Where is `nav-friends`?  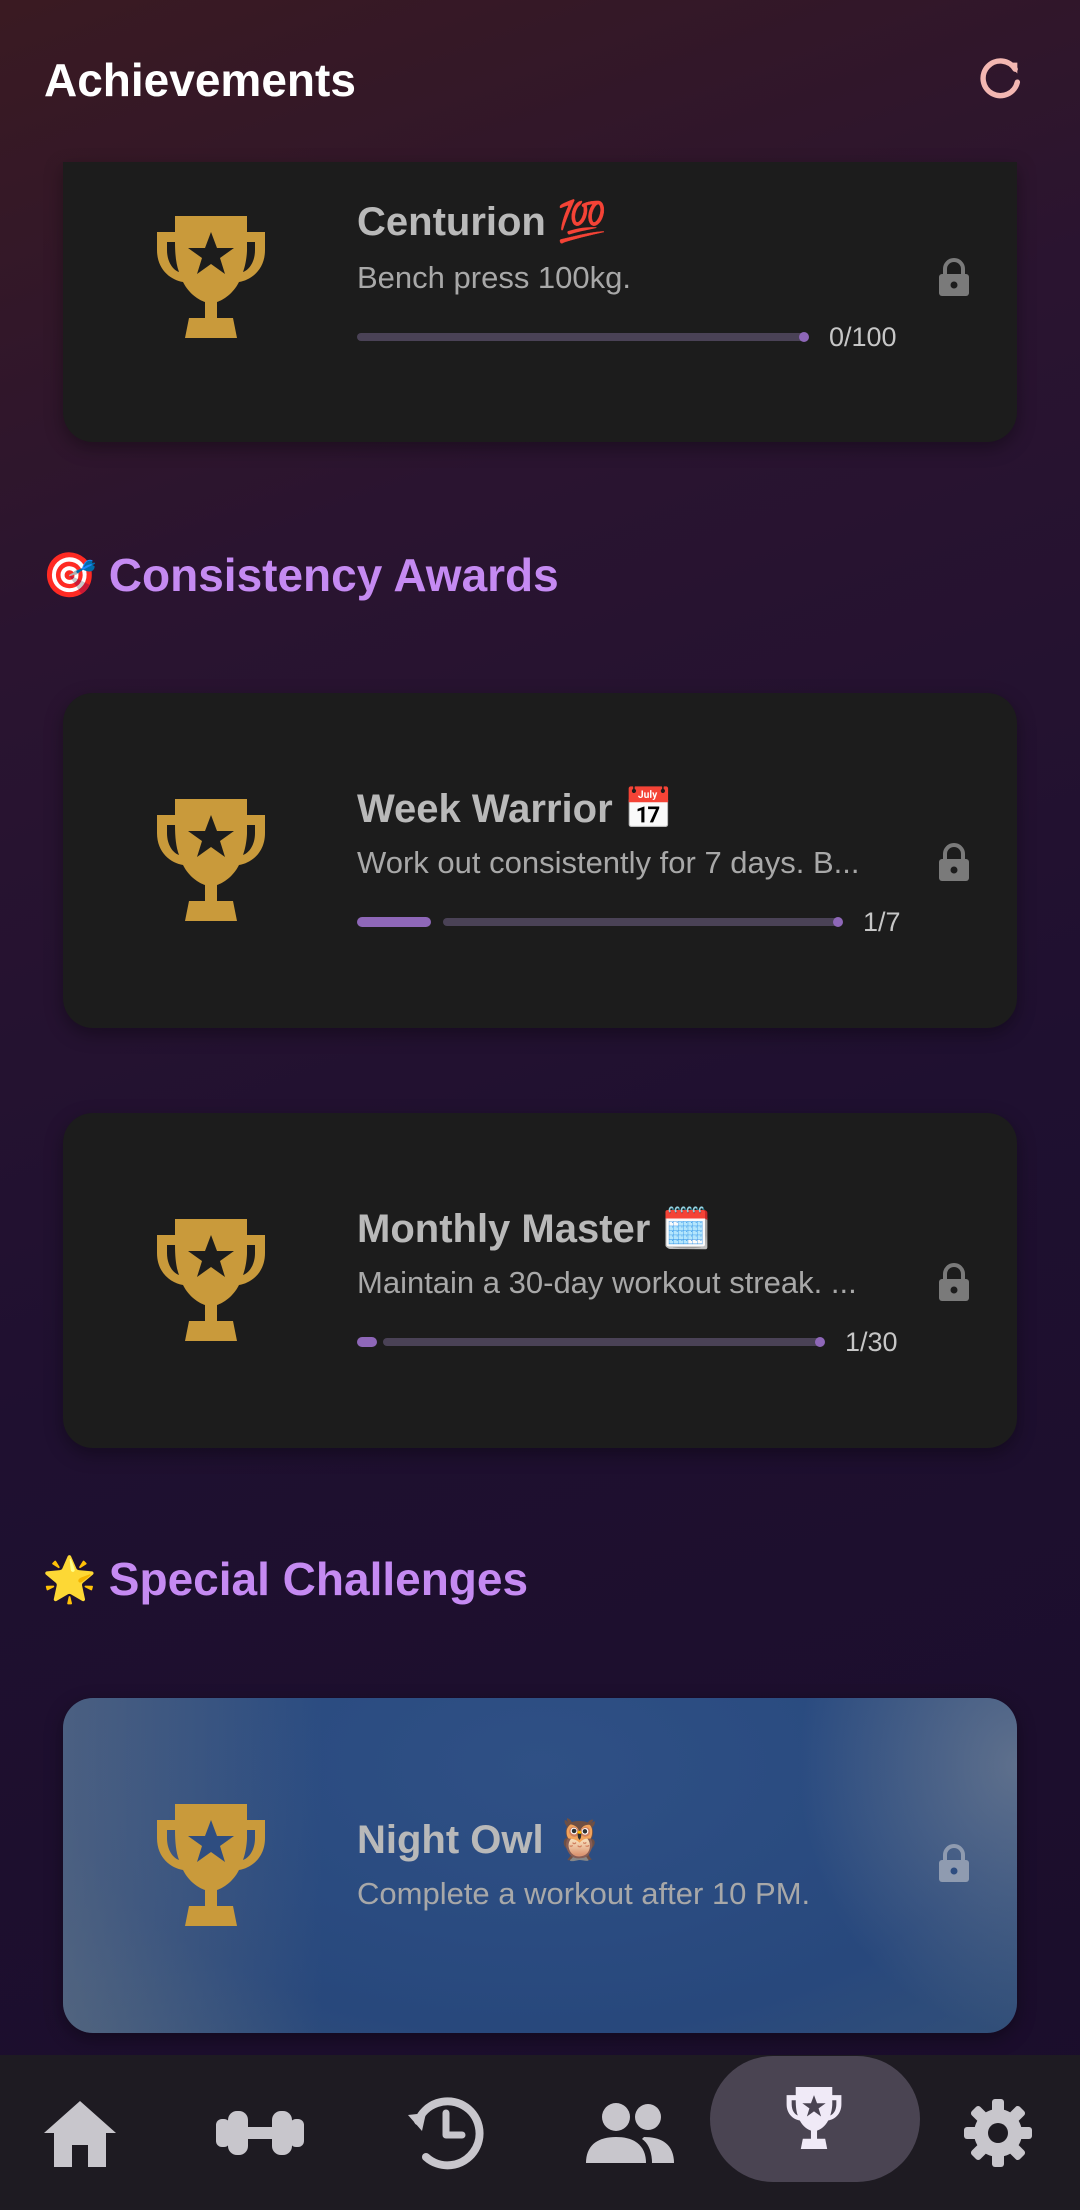 nav-friends is located at coordinates (630, 2132).